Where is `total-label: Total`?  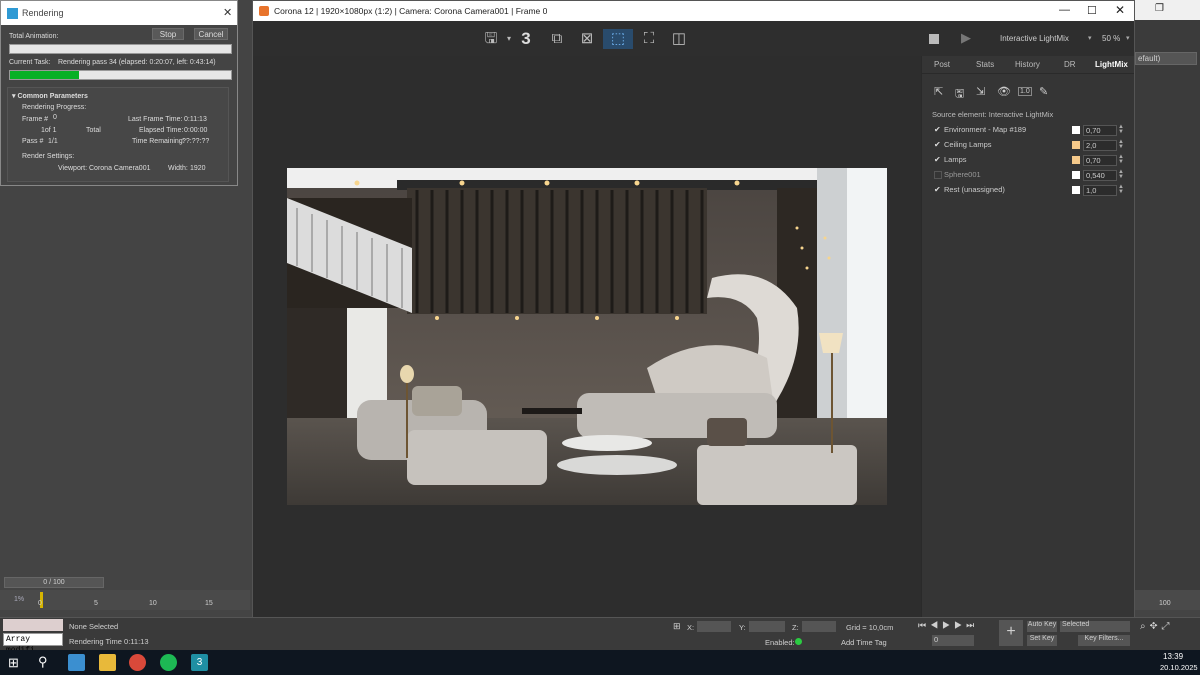 total-label: Total is located at coordinates (93, 130).